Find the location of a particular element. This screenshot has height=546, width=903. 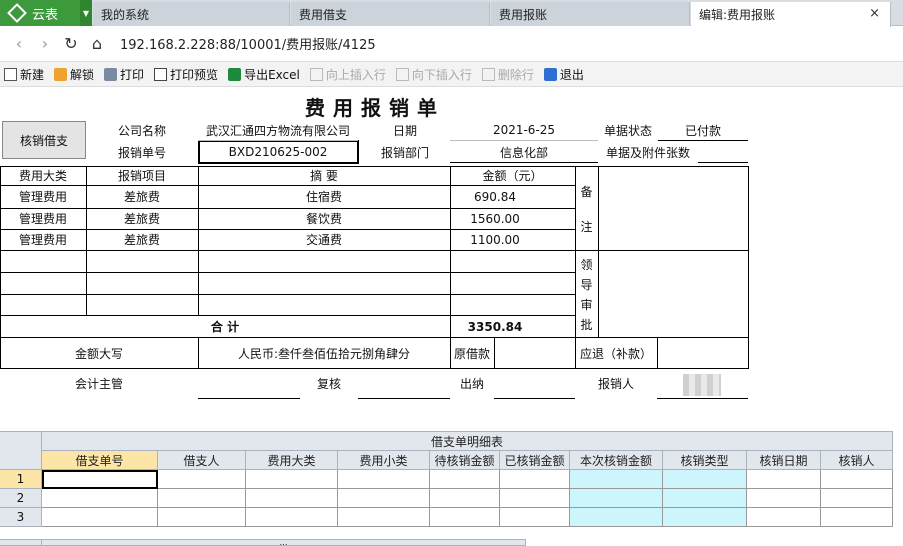

date-value: 2021-6-25 is located at coordinates (524, 130).